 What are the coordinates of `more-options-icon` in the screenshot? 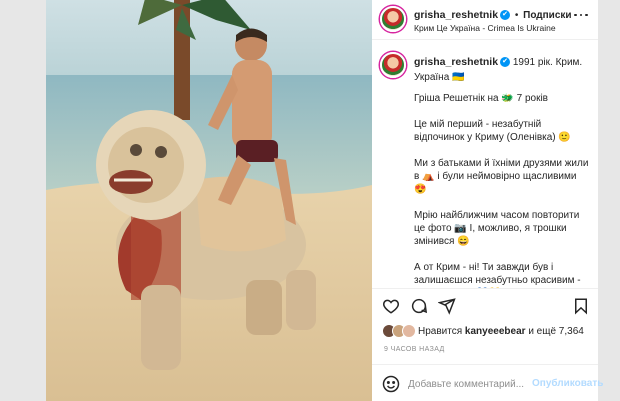 It's located at (581, 15).